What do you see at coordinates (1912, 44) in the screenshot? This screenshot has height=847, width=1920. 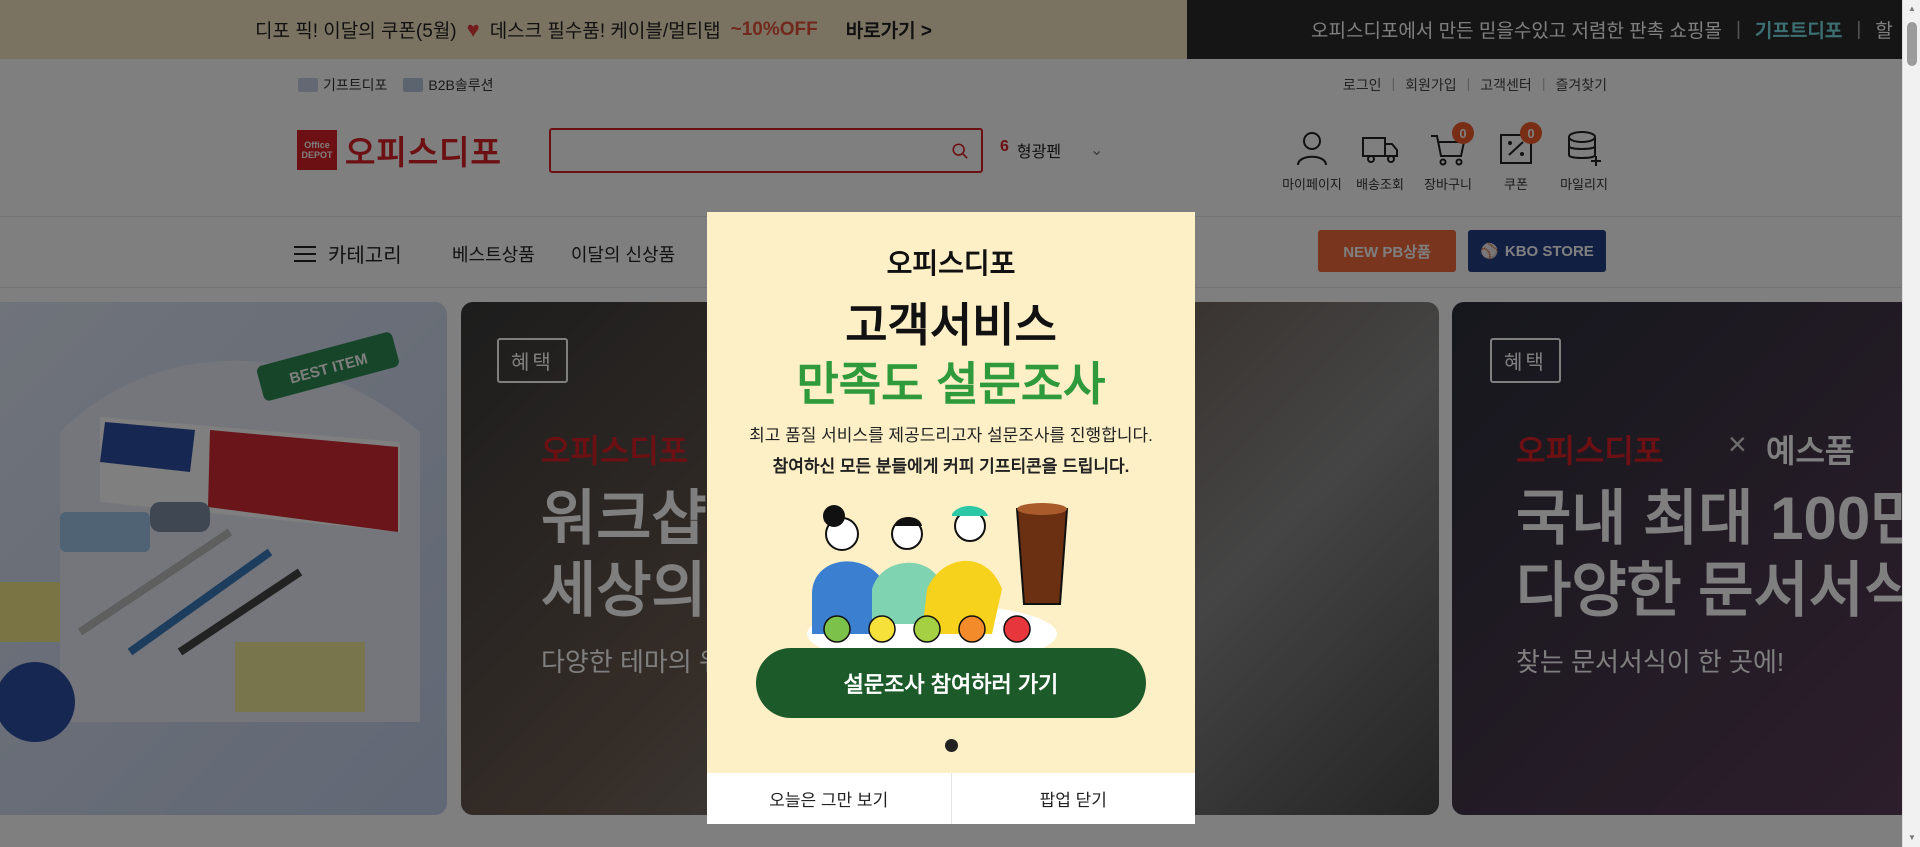 I see `scrollbar-thumb` at bounding box center [1912, 44].